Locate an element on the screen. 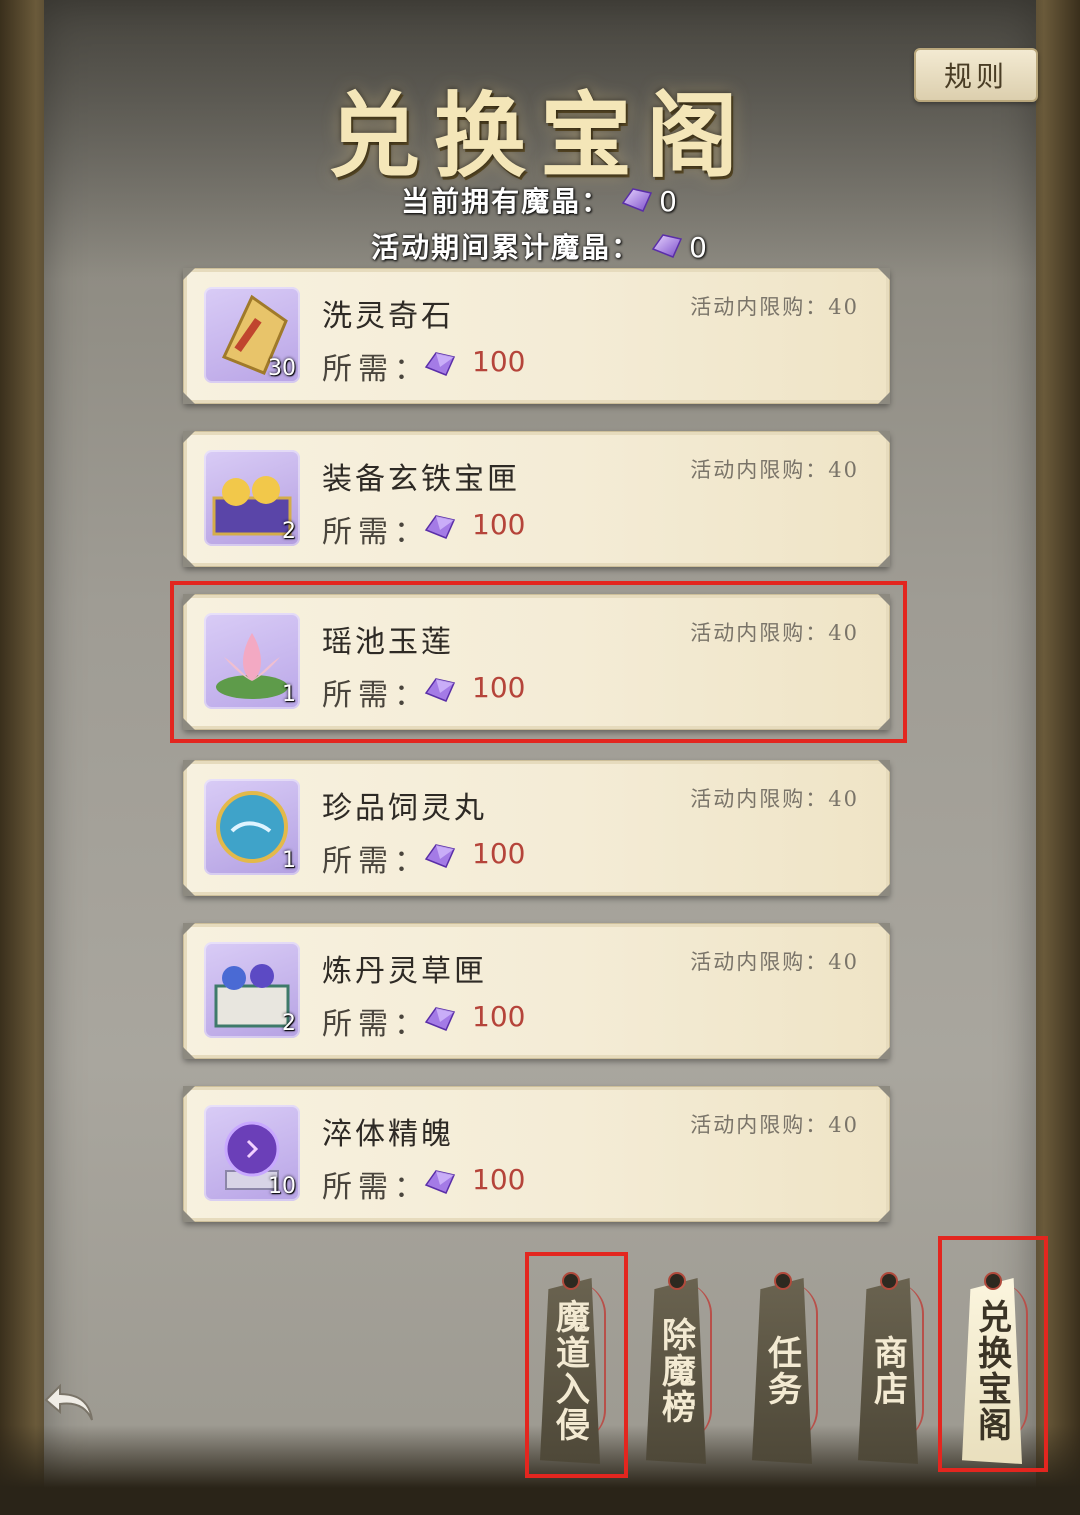  item-card: 30 洗灵奇石 活动内限购：40 所需： 100 is located at coordinates (536, 336).